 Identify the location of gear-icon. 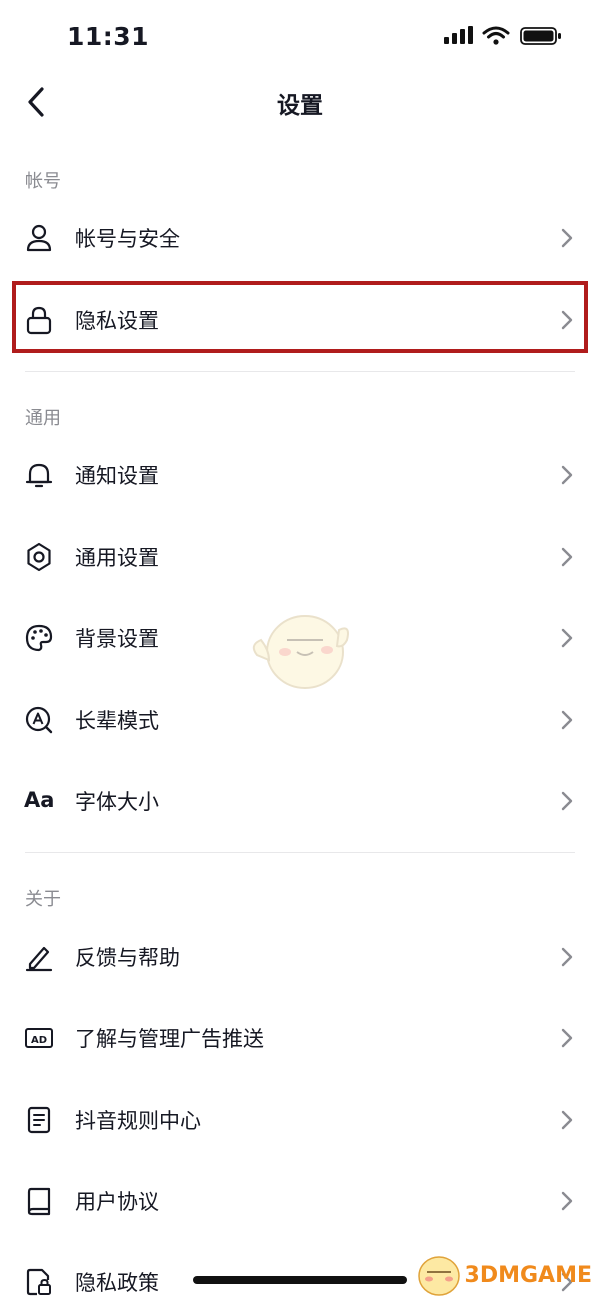
(39, 557).